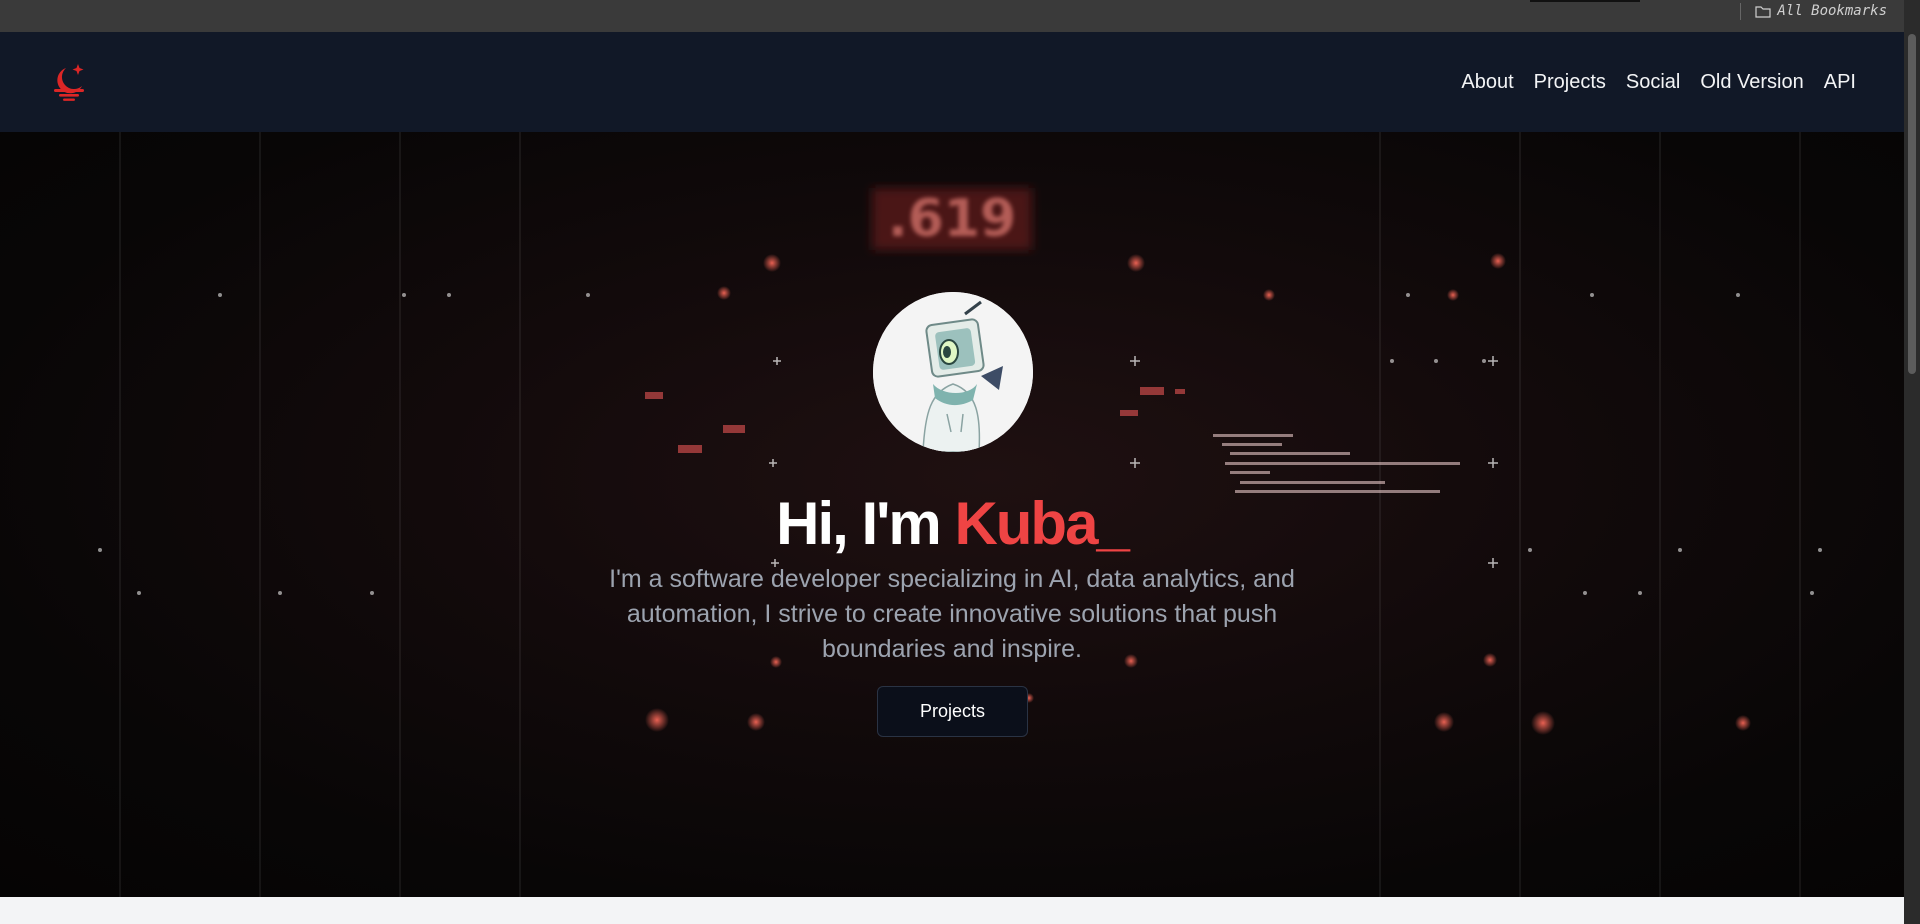  Describe the element at coordinates (1763, 11) in the screenshot. I see `folder-icon` at that location.